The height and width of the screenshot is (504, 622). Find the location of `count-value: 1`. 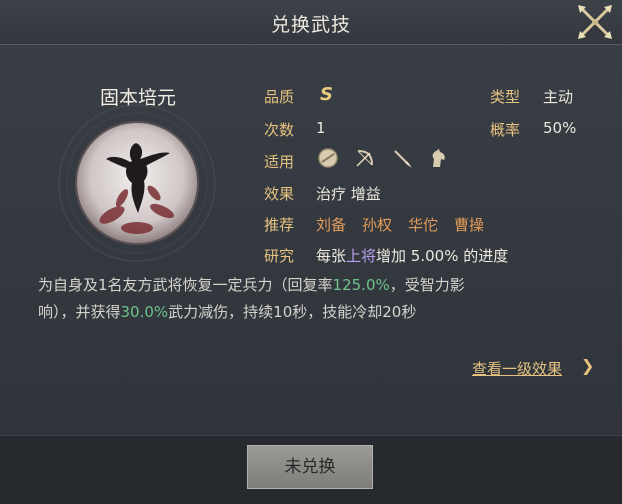

count-value: 1 is located at coordinates (321, 128).